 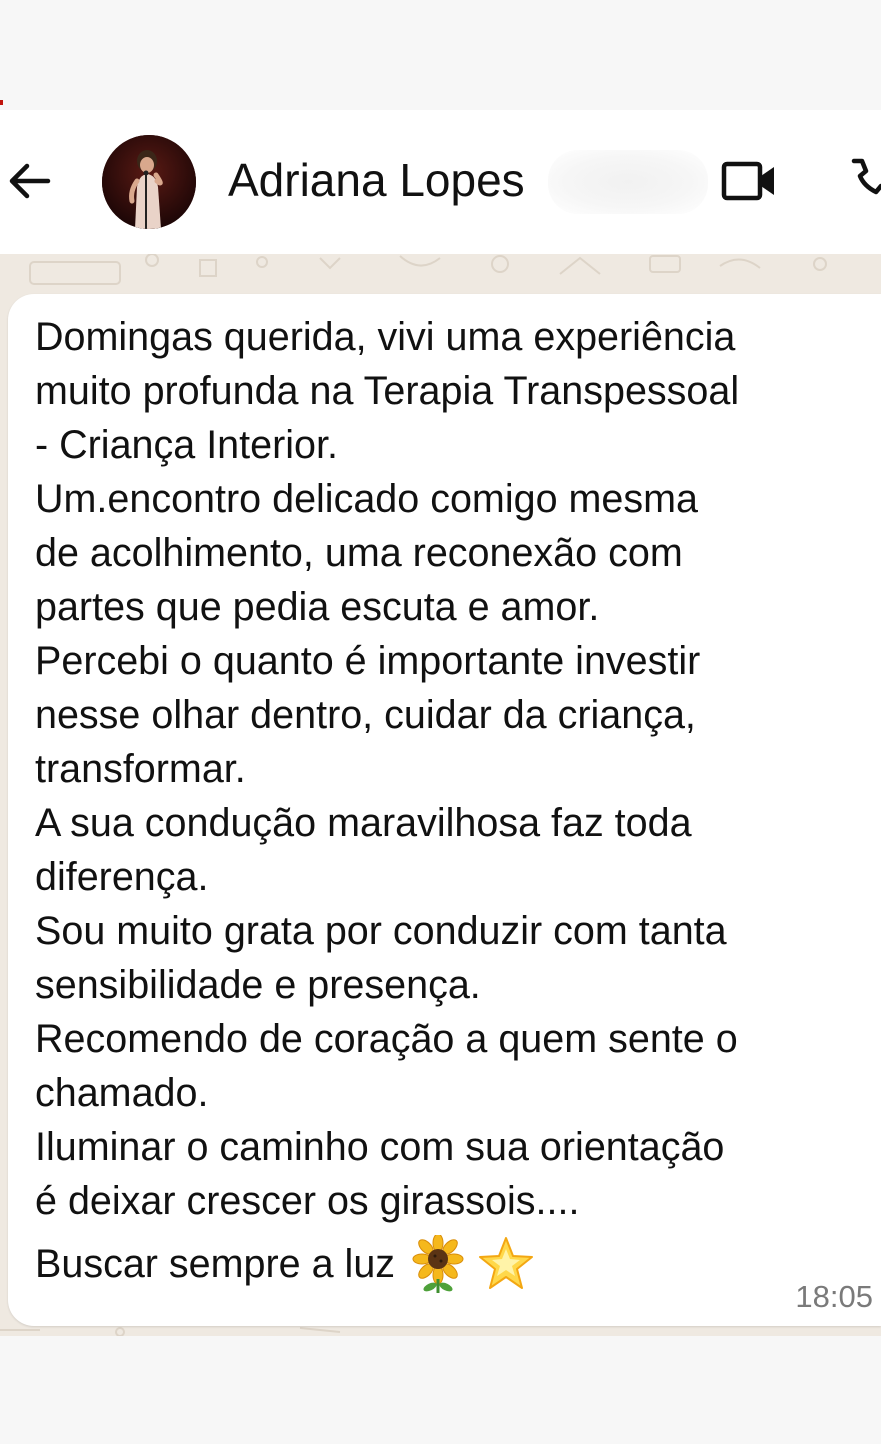 I want to click on video-camera-icon, so click(x=747, y=181).